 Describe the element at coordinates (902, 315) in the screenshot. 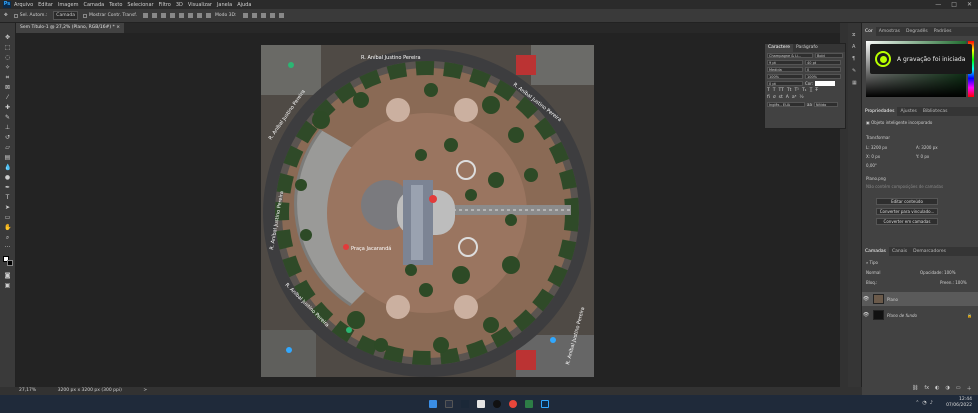

I see `layer-name: Plano de fundo` at that location.